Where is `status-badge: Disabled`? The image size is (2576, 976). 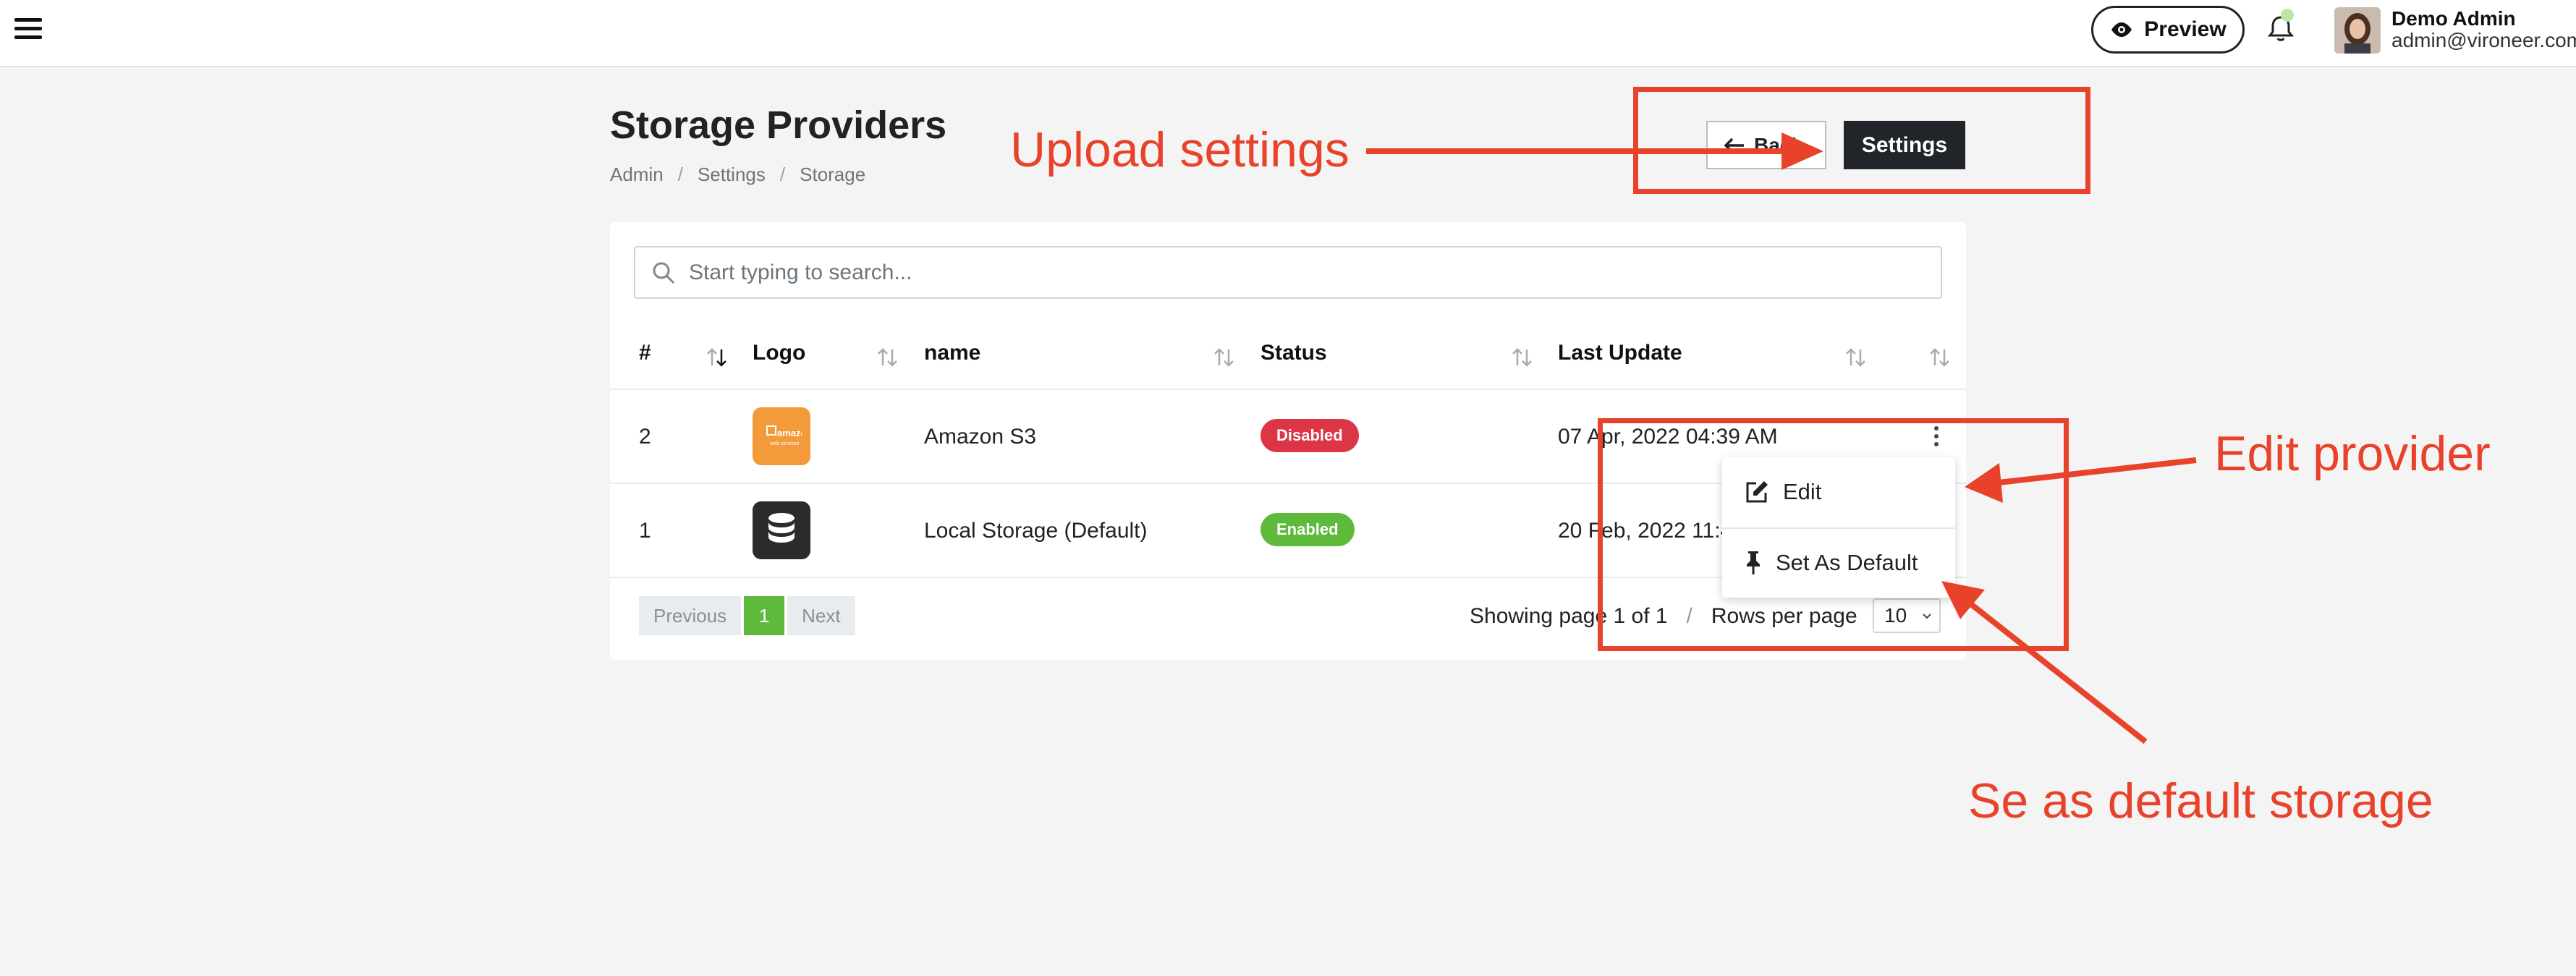 status-badge: Disabled is located at coordinates (1310, 436).